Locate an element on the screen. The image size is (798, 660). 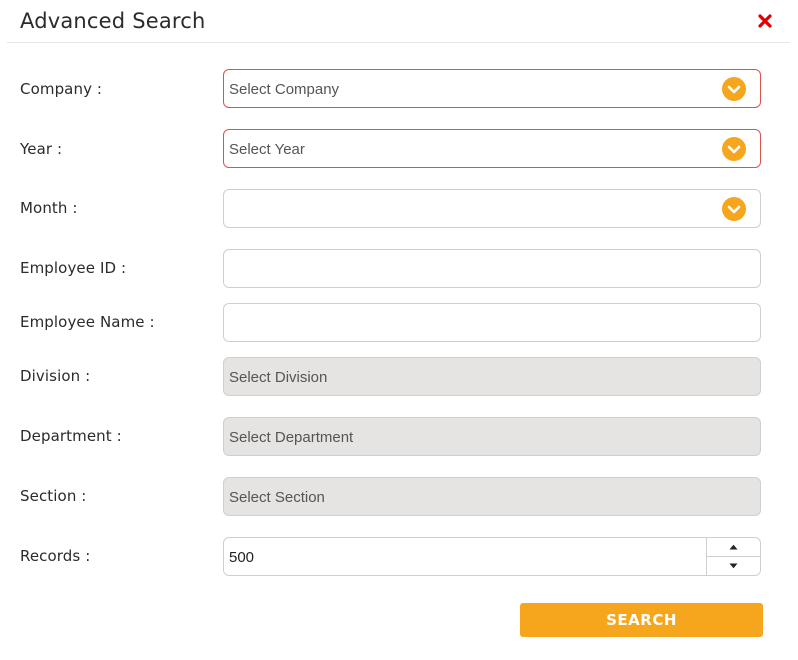
modal-title: Advanced Search is located at coordinates (113, 21).